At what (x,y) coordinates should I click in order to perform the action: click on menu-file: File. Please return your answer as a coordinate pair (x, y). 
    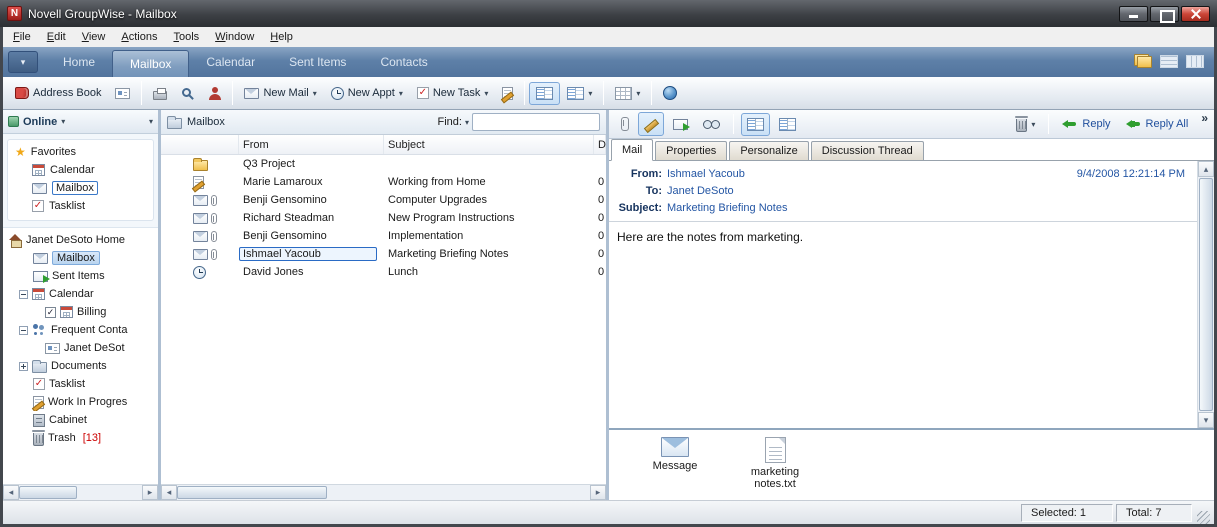
    Looking at the image, I should click on (22, 37).